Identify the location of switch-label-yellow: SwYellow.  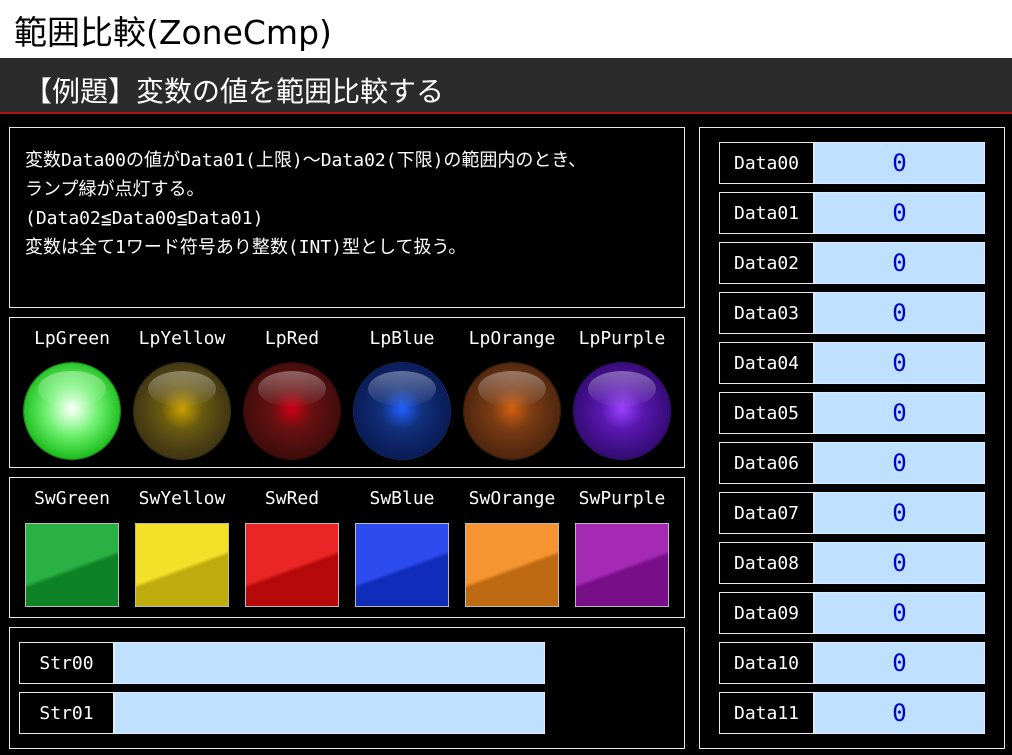
(182, 498).